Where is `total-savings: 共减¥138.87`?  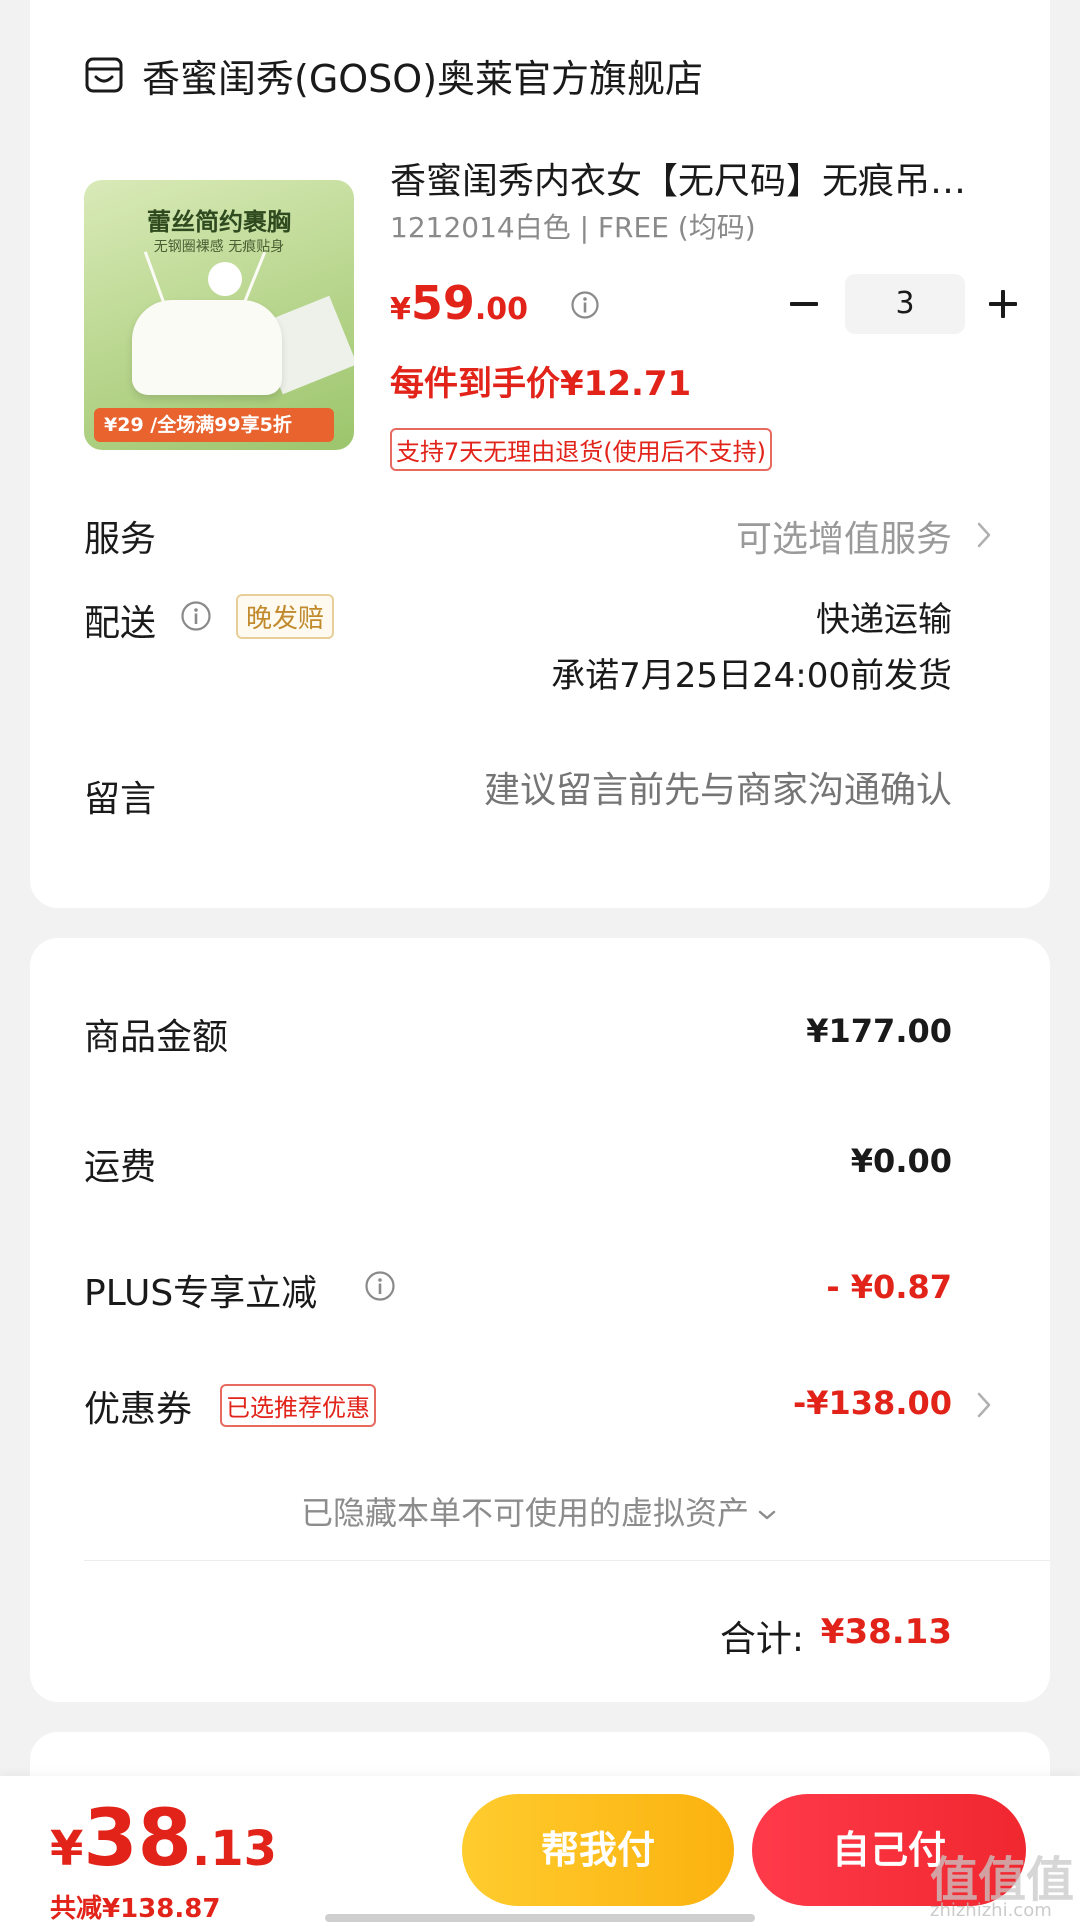 total-savings: 共减¥138.87 is located at coordinates (135, 1906).